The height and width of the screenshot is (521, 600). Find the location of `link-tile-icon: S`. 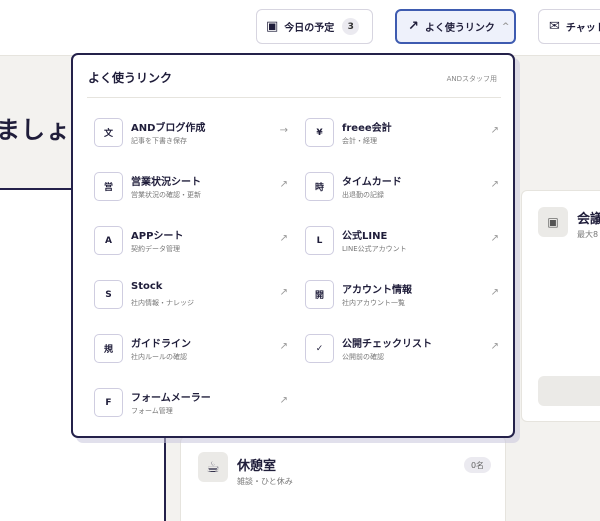

link-tile-icon: S is located at coordinates (108, 294).